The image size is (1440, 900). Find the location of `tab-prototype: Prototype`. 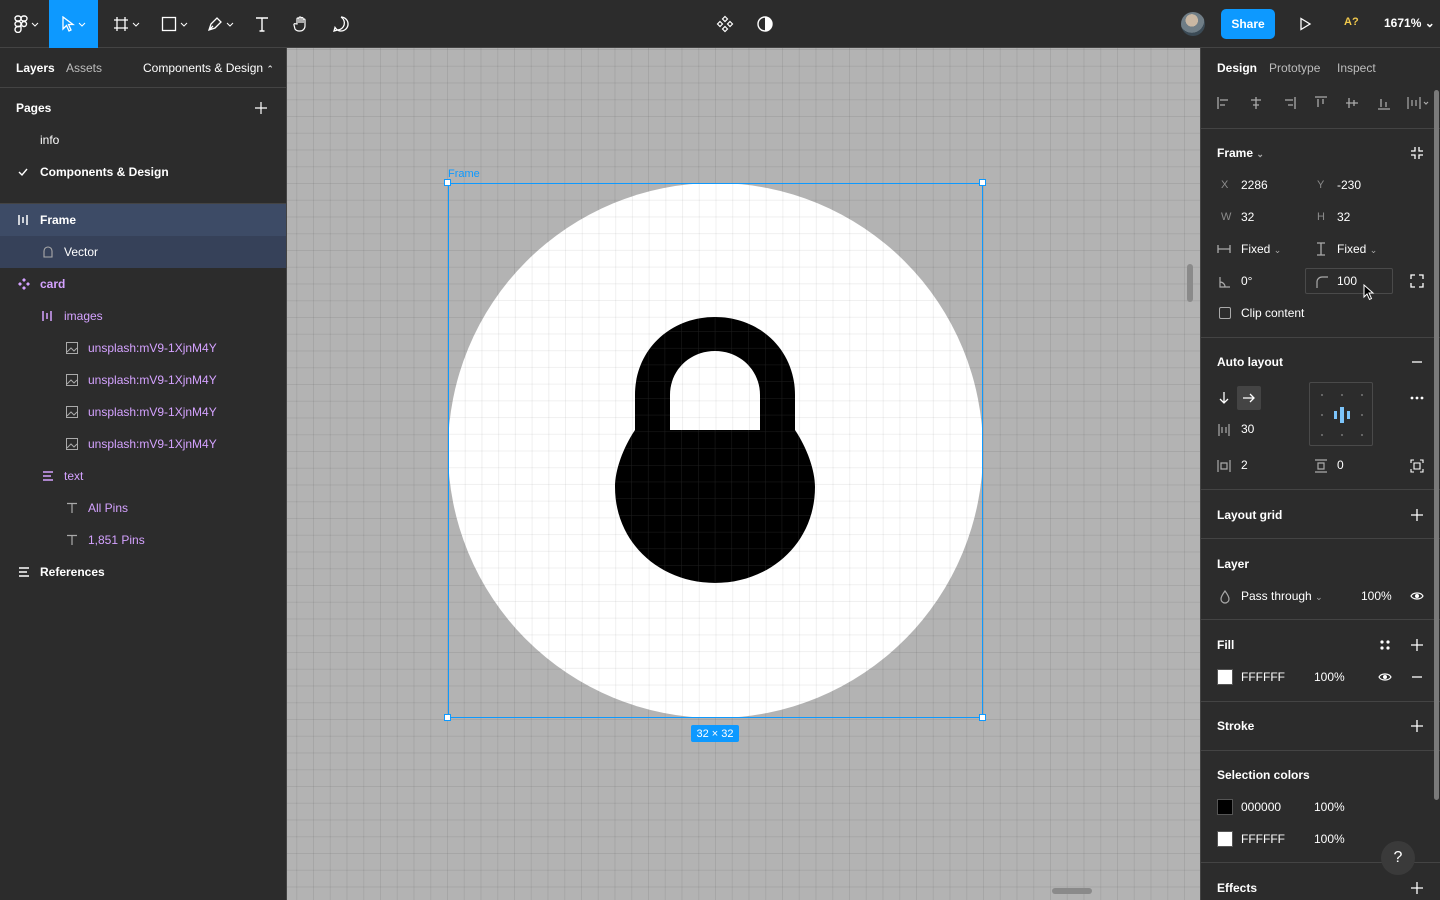

tab-prototype: Prototype is located at coordinates (1294, 68).